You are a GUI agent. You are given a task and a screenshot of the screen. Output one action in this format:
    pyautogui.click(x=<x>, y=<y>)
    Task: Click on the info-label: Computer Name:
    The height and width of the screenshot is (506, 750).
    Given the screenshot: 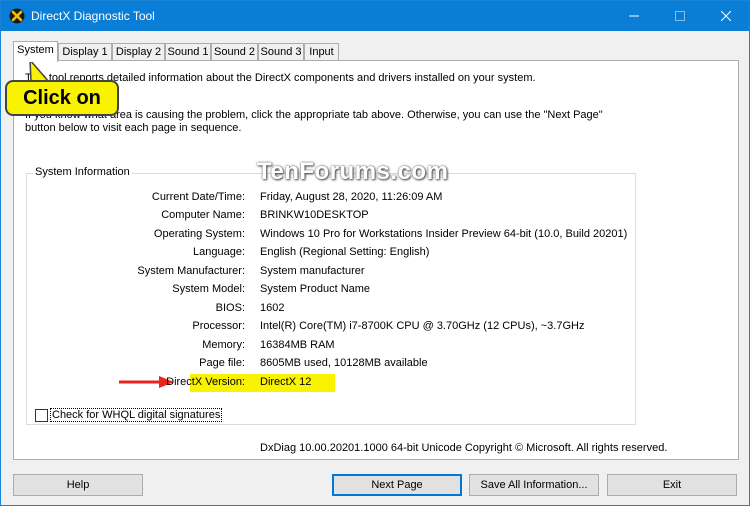 What is the action you would take?
    pyautogui.click(x=203, y=215)
    